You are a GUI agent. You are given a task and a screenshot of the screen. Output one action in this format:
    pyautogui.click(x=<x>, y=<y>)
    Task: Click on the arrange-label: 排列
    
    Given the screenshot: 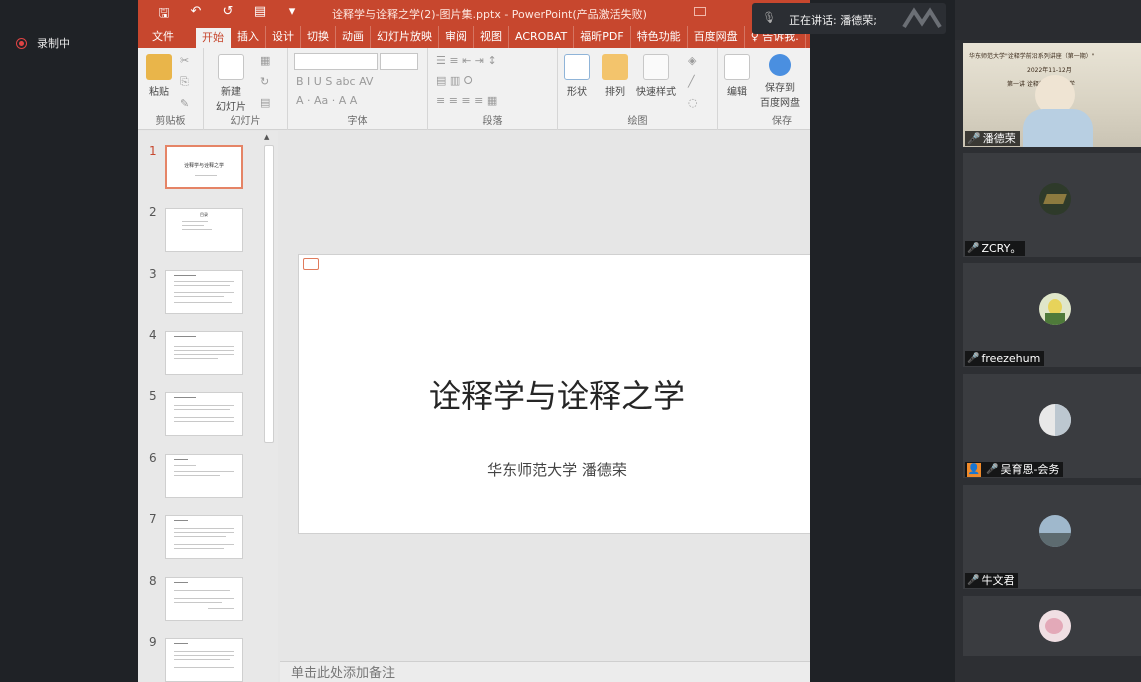 What is the action you would take?
    pyautogui.click(x=615, y=92)
    